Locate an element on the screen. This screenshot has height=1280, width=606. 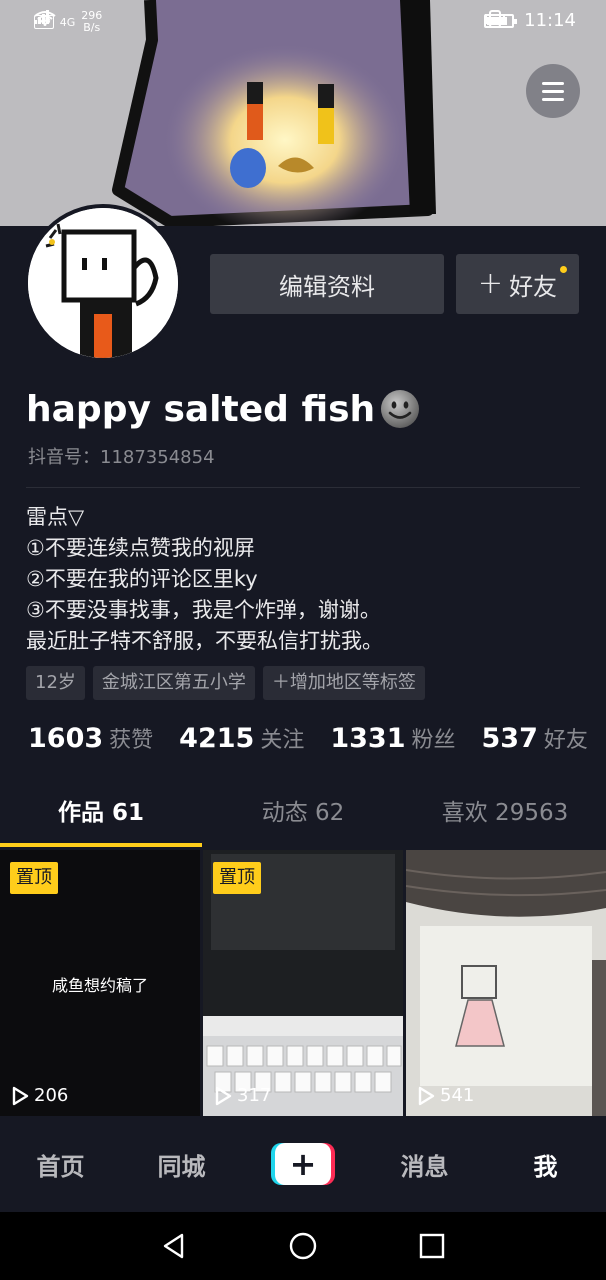
network-label: 4G is located at coordinates (67, 22).